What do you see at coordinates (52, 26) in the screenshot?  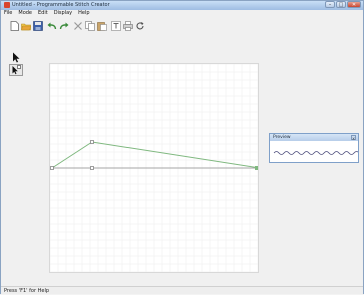 I see `undo-icon` at bounding box center [52, 26].